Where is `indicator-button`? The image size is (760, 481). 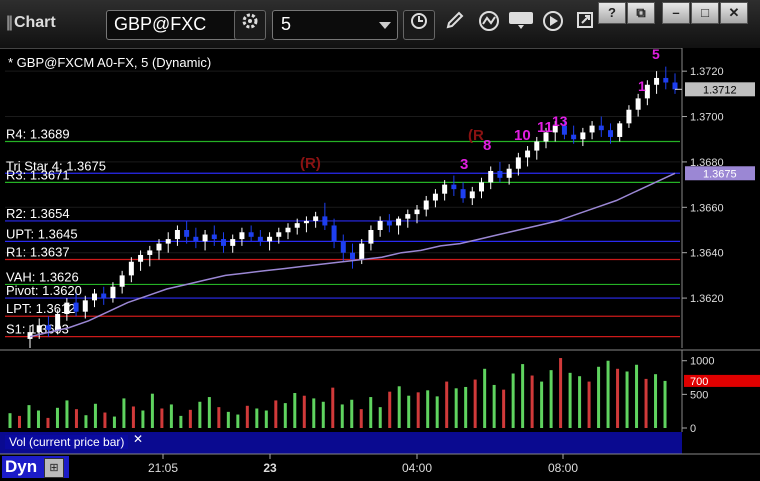
indicator-button is located at coordinates (489, 24).